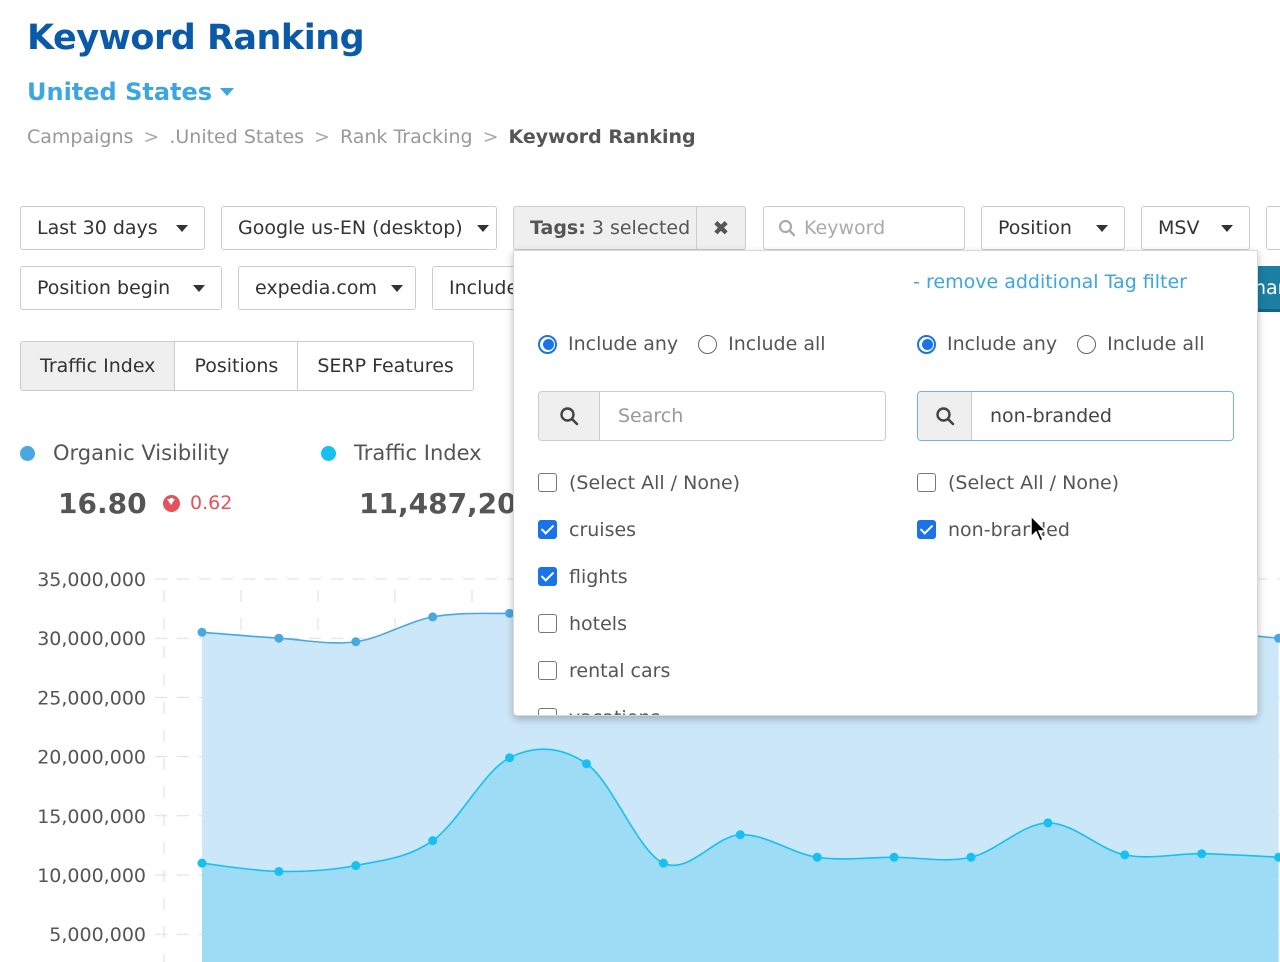  Describe the element at coordinates (1039, 529) in the screenshot. I see `mouse-pointer-icon` at that location.